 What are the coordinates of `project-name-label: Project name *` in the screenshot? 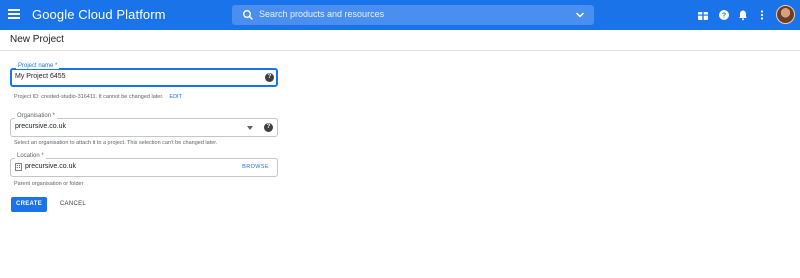 It's located at (38, 66).